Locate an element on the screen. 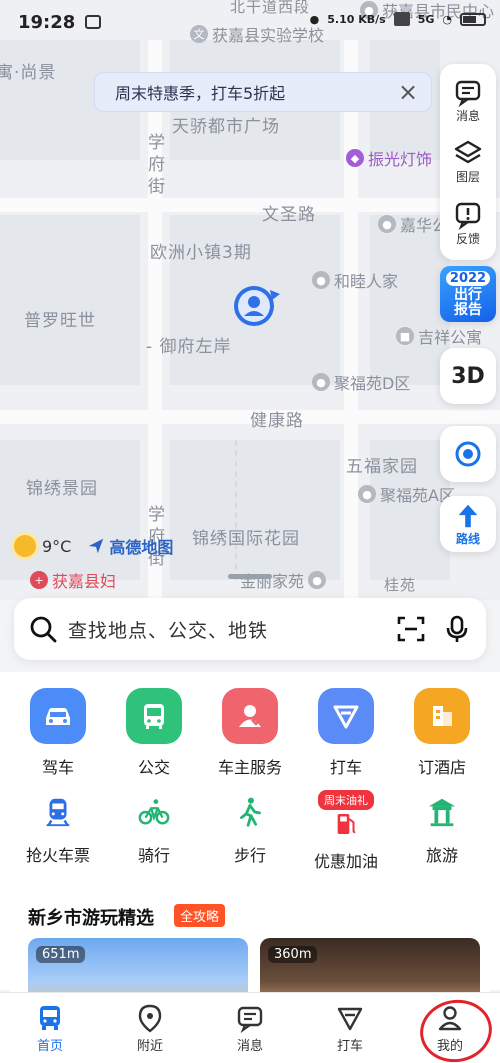 This screenshot has width=500, height=1063. amap-logo: 高德地图 is located at coordinates (130, 546).